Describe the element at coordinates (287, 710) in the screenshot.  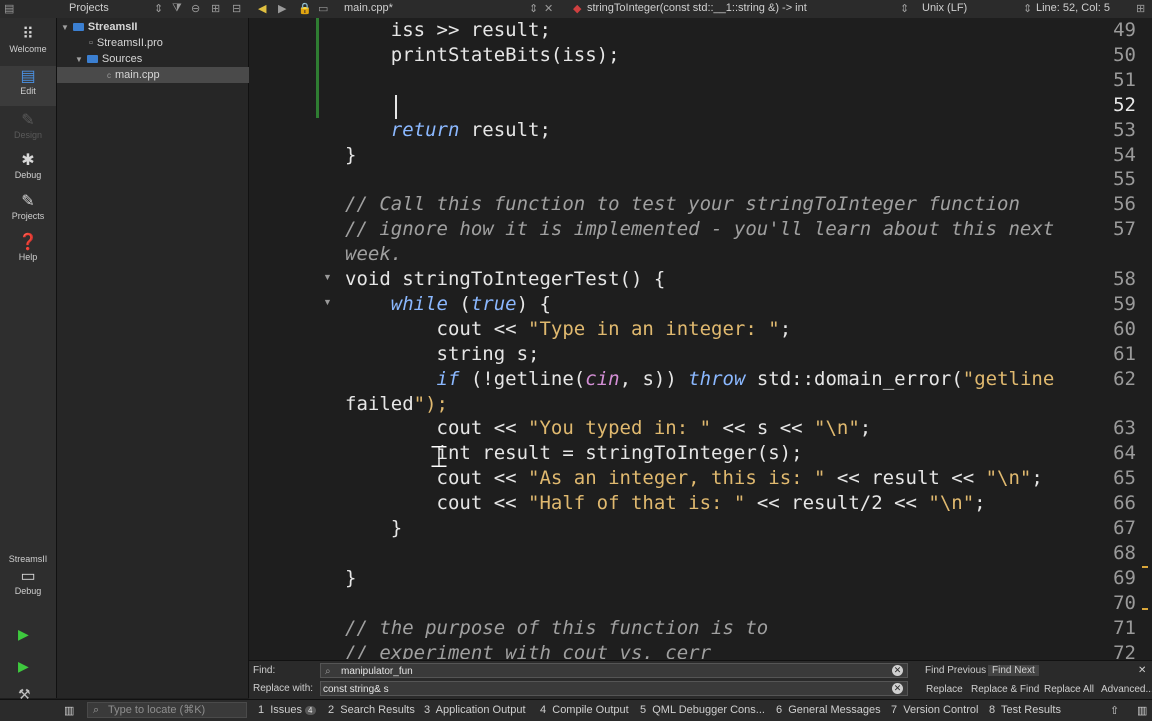
I see `tab-issues: 1 Issues 4` at that location.